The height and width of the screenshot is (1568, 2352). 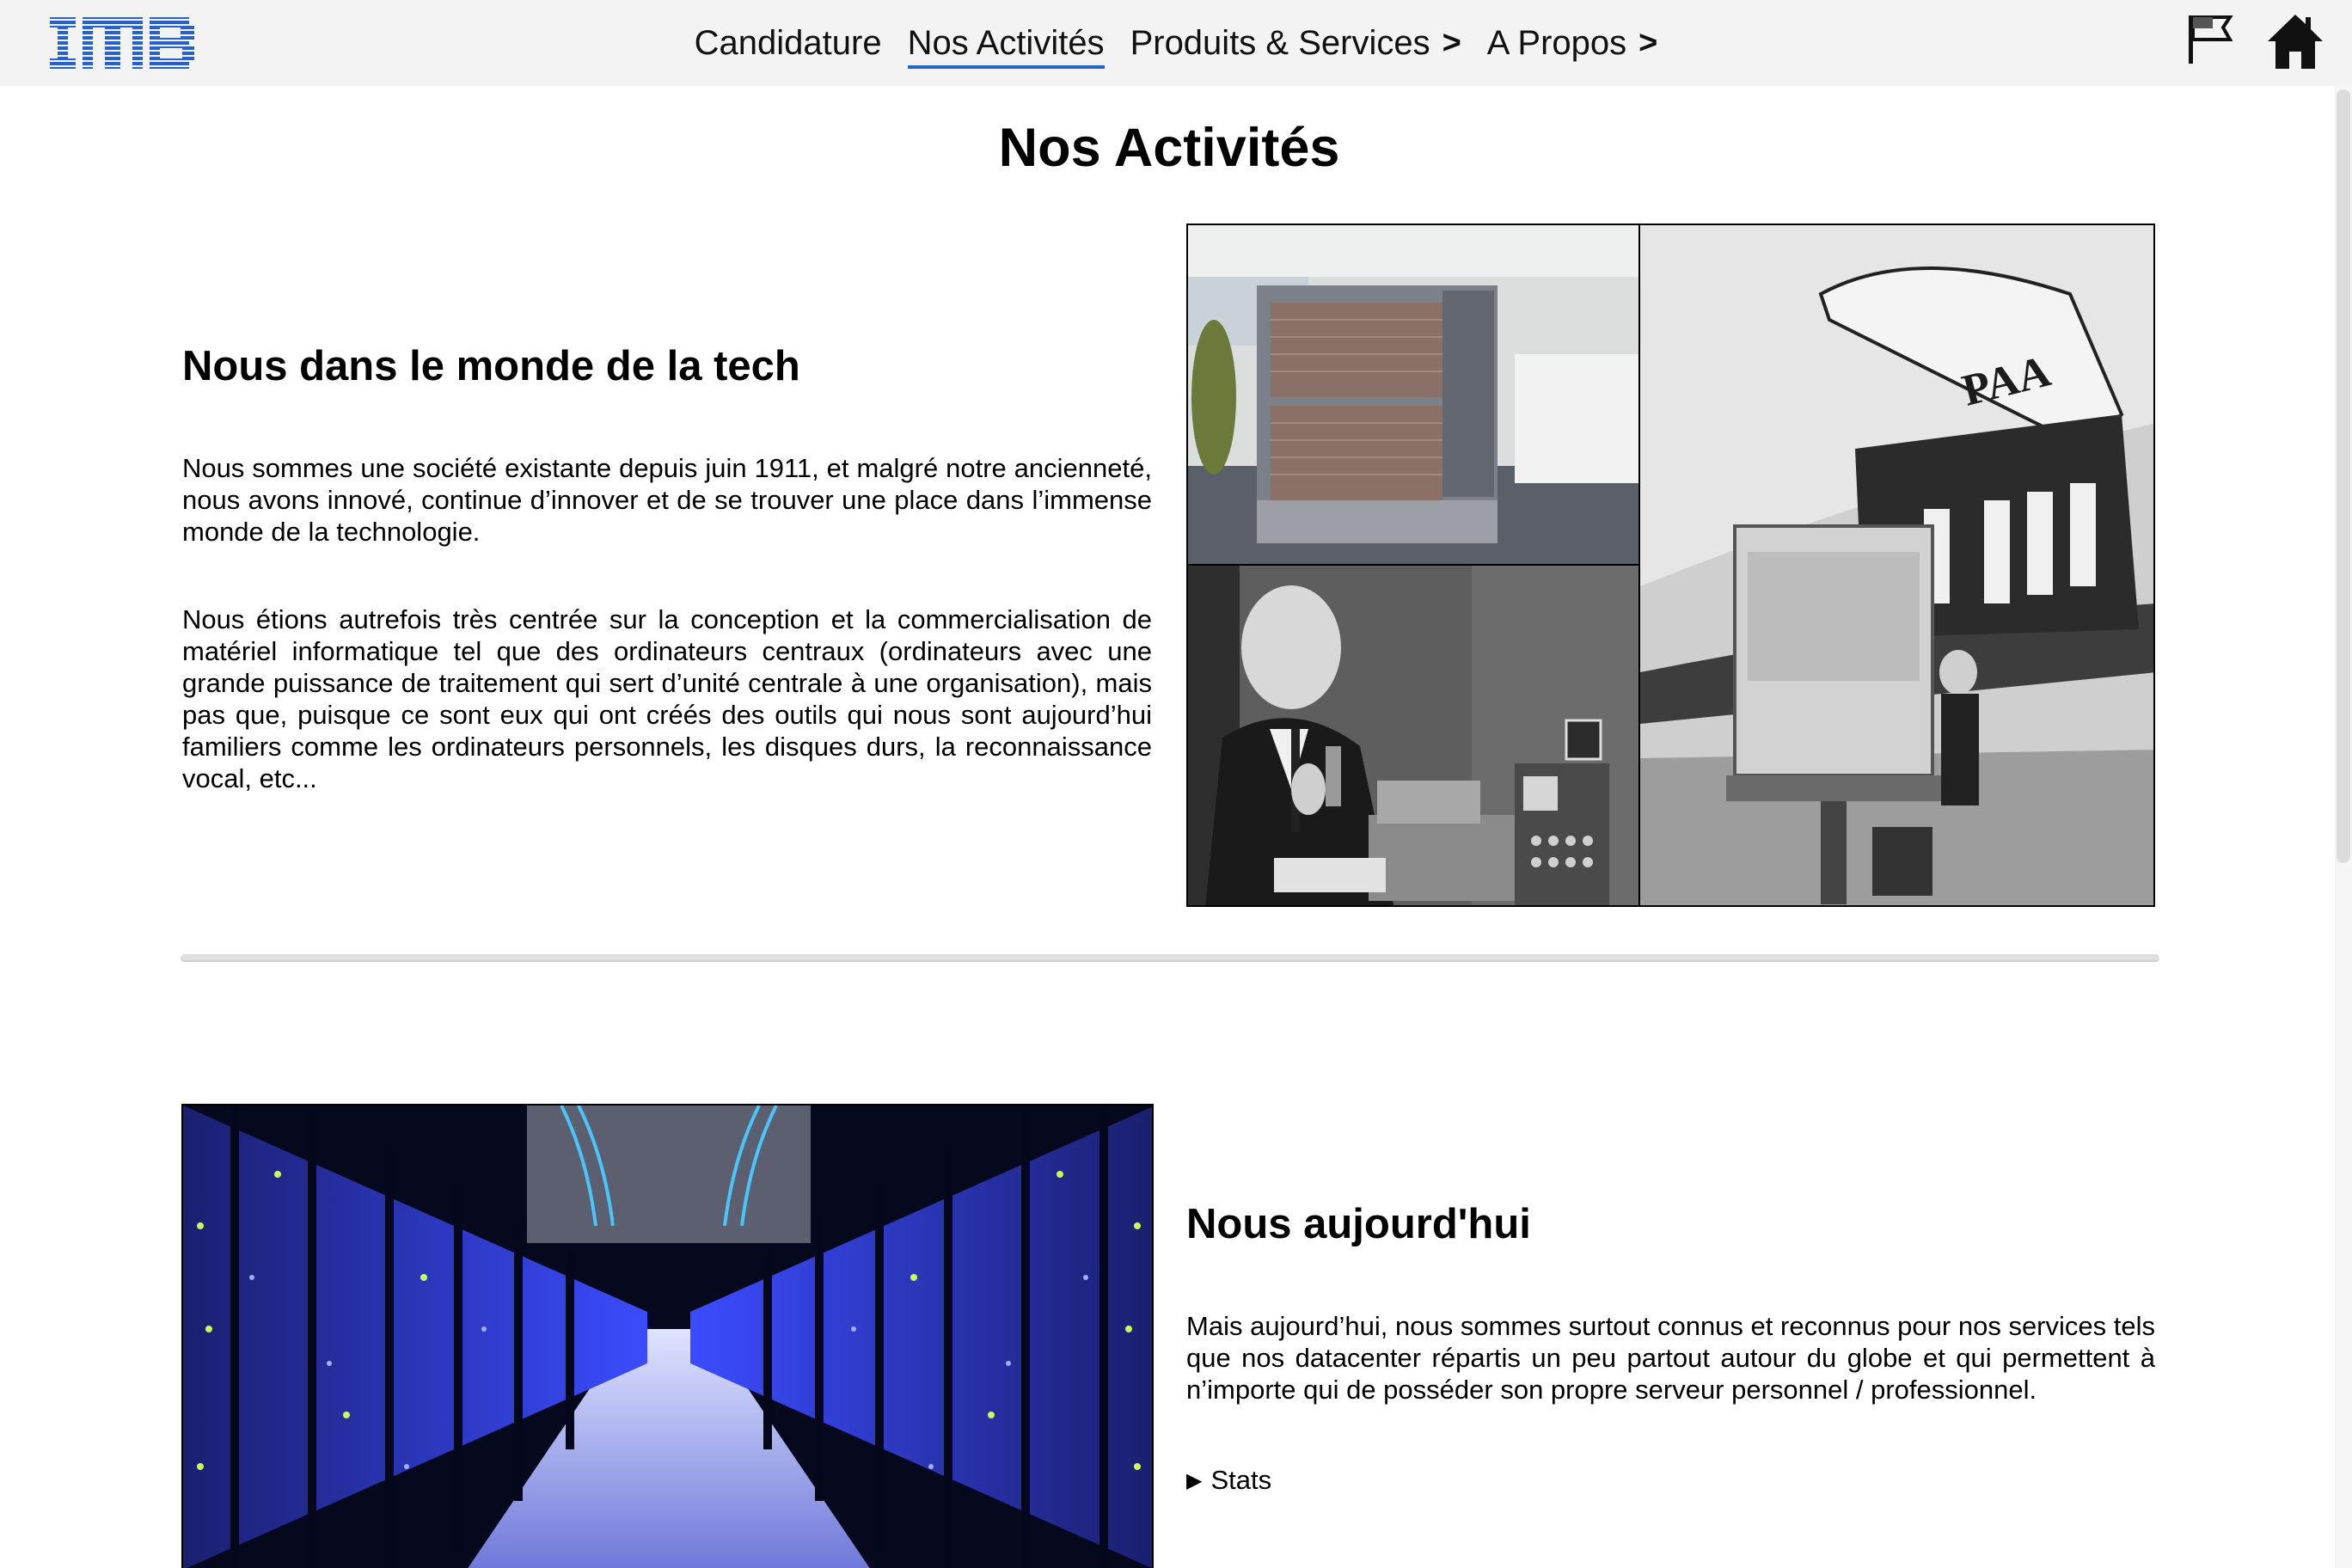 I want to click on home-icon, so click(x=2295, y=42).